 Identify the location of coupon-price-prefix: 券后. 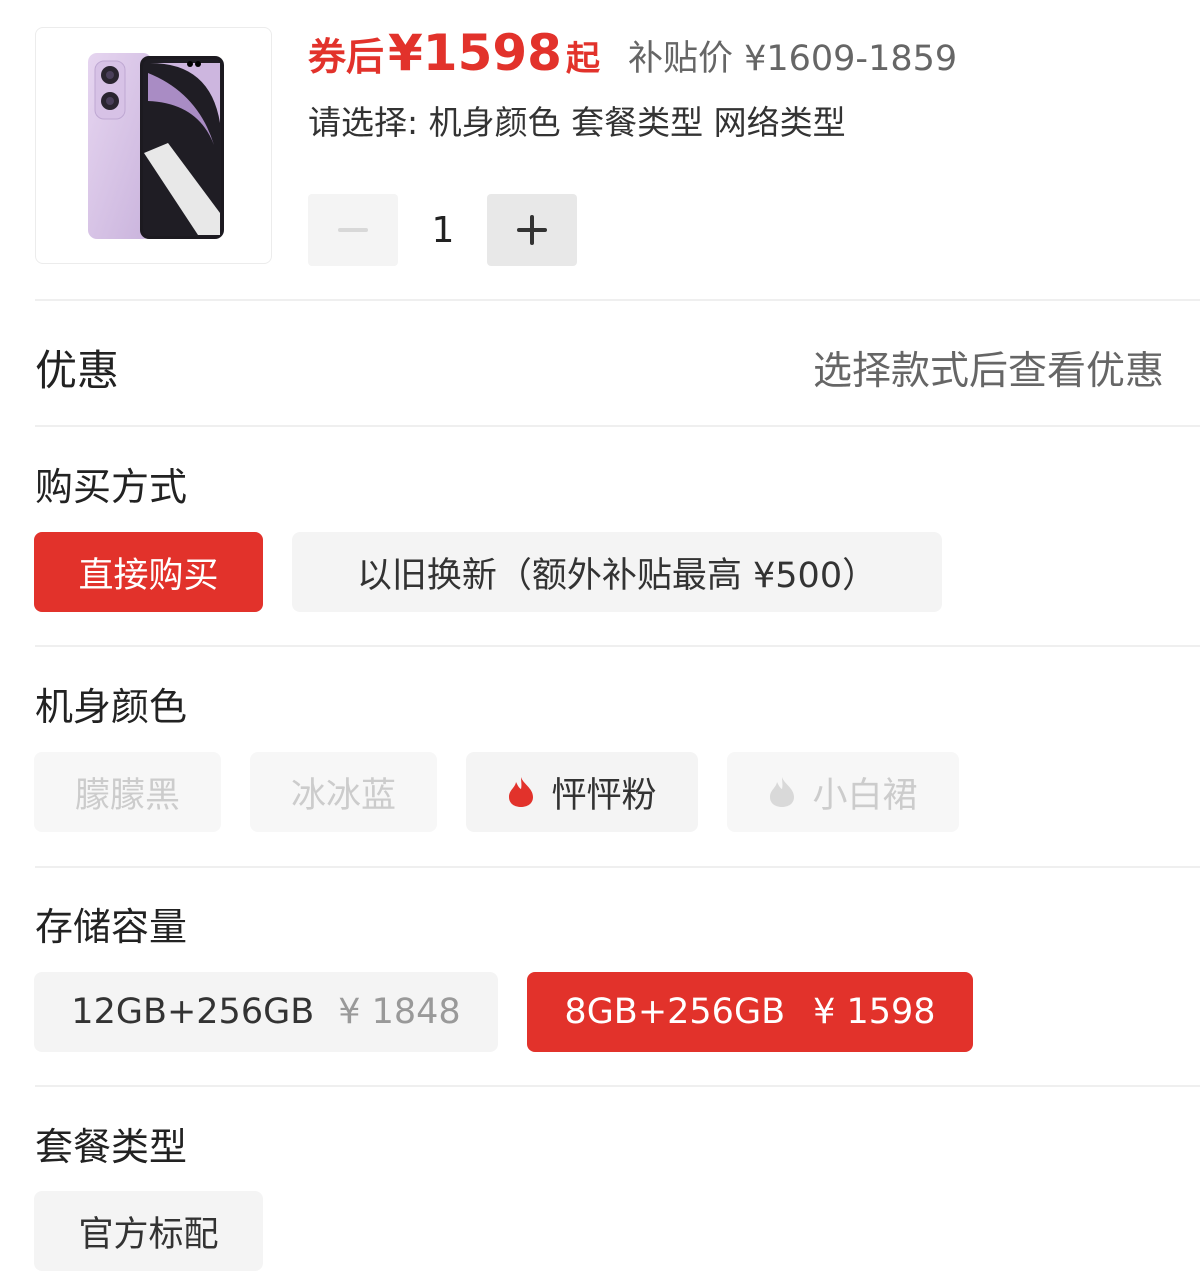
(346, 57).